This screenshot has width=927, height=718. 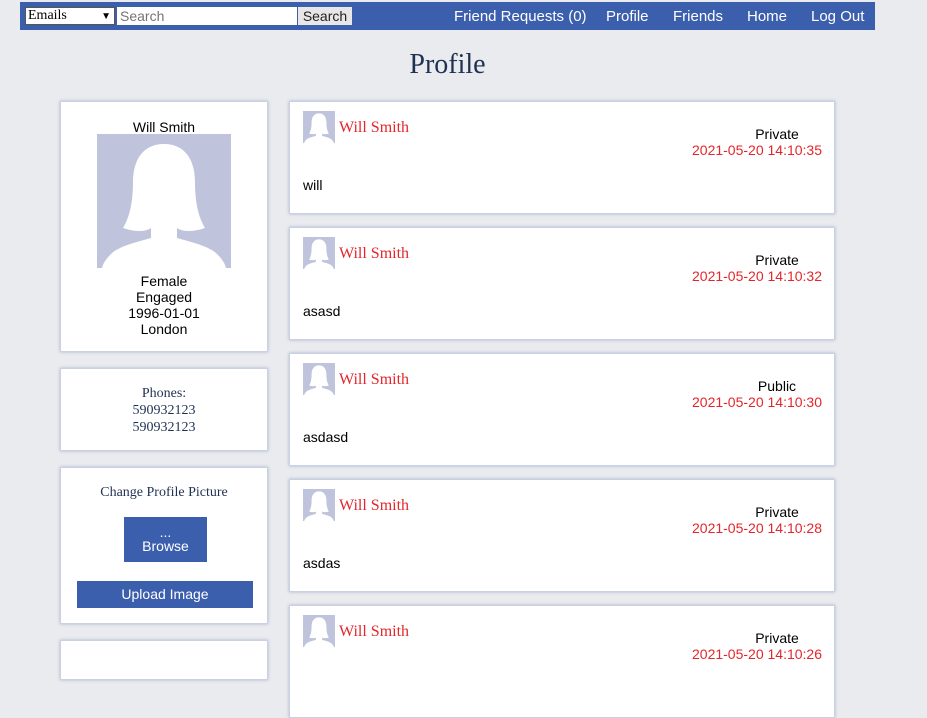 I want to click on nav-friend-requests: Friend Requests (0), so click(x=520, y=16).